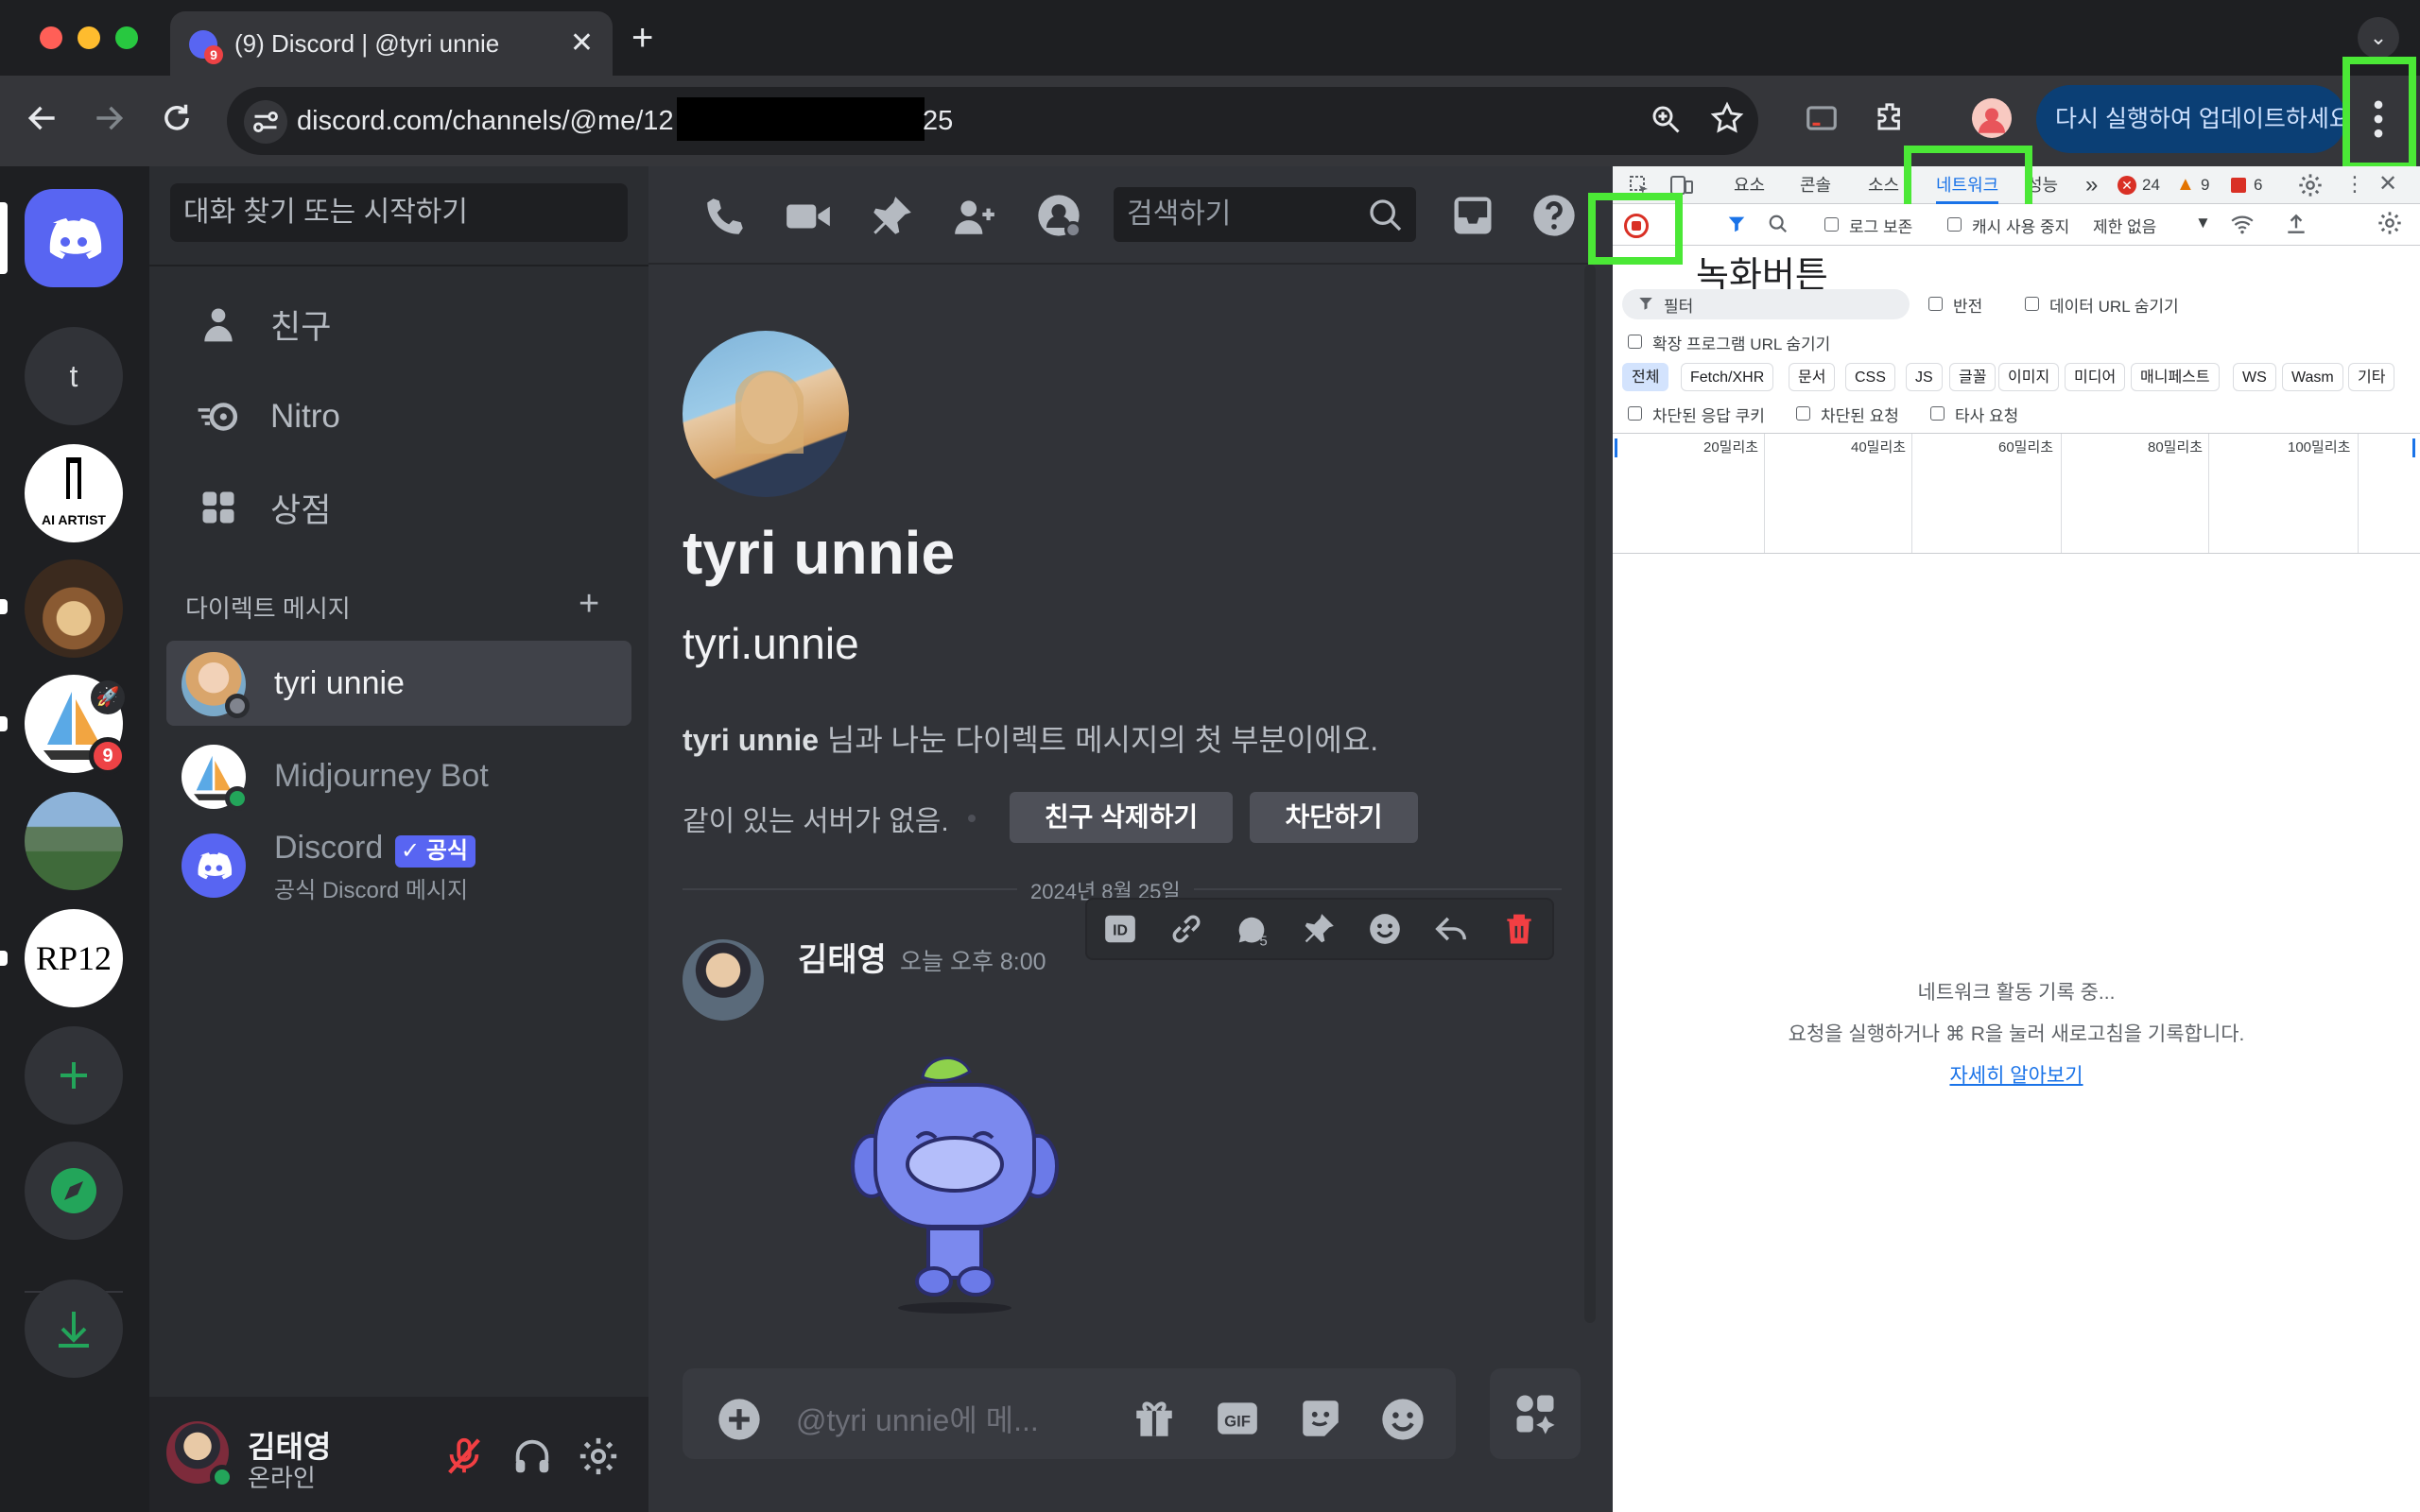  I want to click on browser-tab-discord: 9 (9) Discord | @tyri unnie ✕, so click(391, 43).